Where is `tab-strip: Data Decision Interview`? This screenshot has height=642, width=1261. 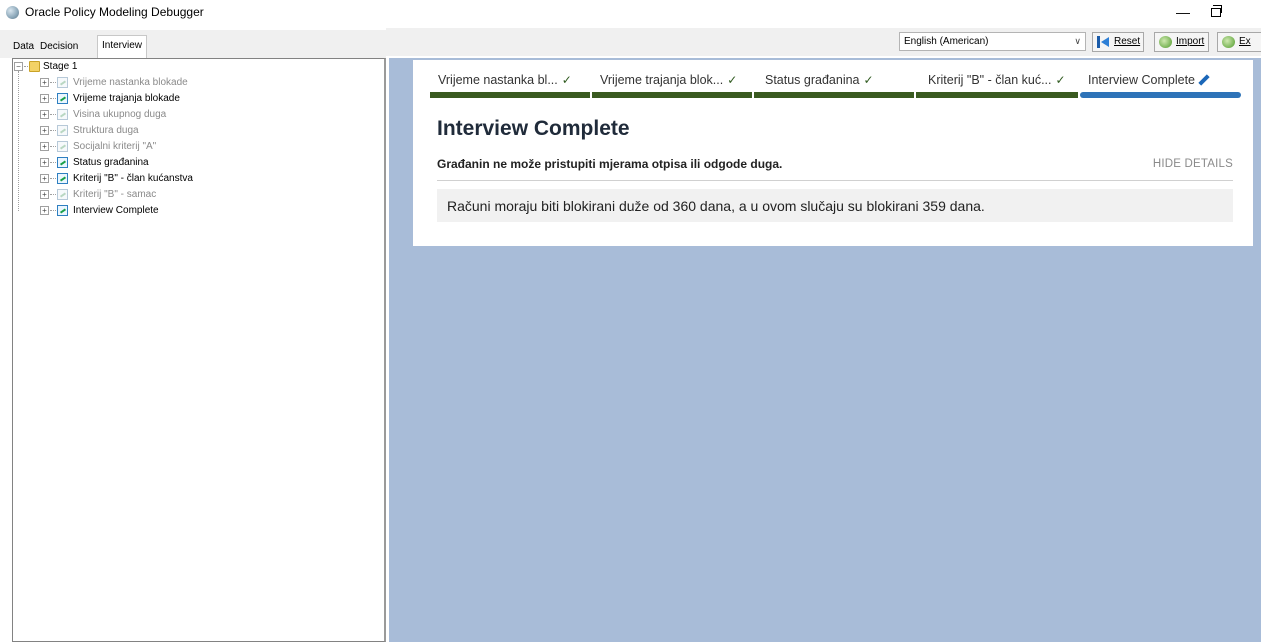
tab-strip: Data Decision Interview is located at coordinates (193, 44).